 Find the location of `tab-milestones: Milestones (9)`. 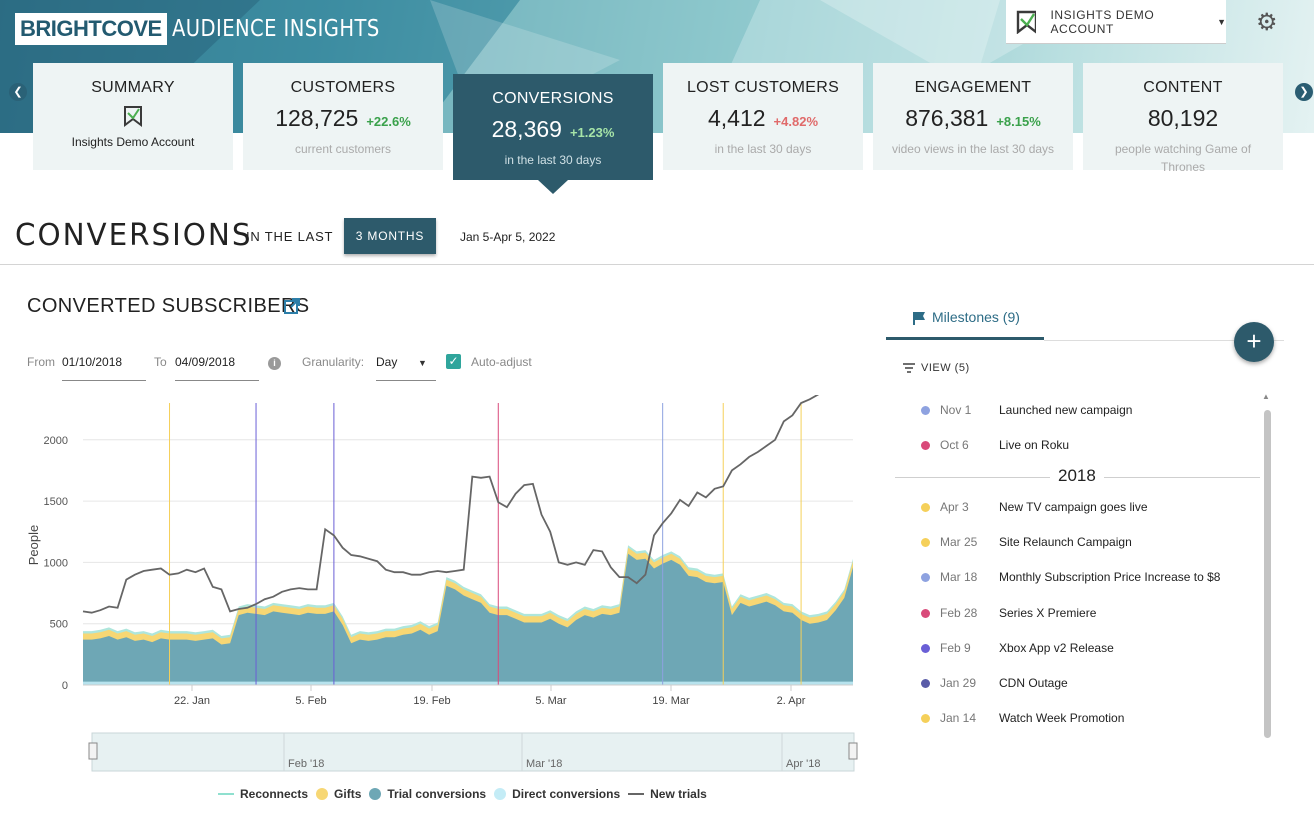

tab-milestones: Milestones (9) is located at coordinates (965, 320).